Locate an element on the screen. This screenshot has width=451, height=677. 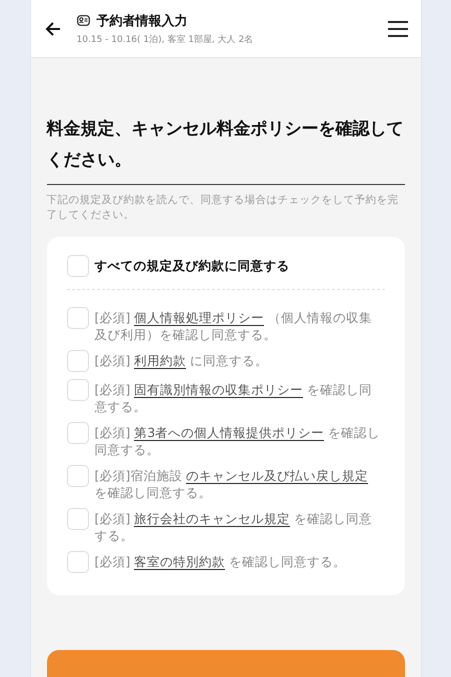
term-text: [必須] 旅行会社のキャンセル規定 を確認し同意する。 is located at coordinates (234, 527).